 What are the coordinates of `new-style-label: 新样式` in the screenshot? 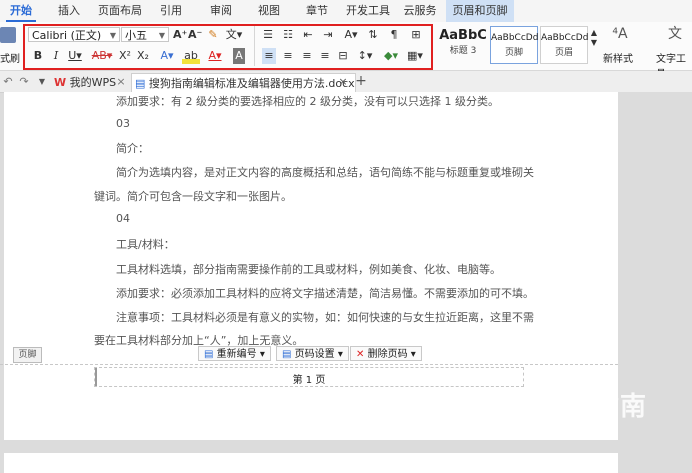 It's located at (618, 57).